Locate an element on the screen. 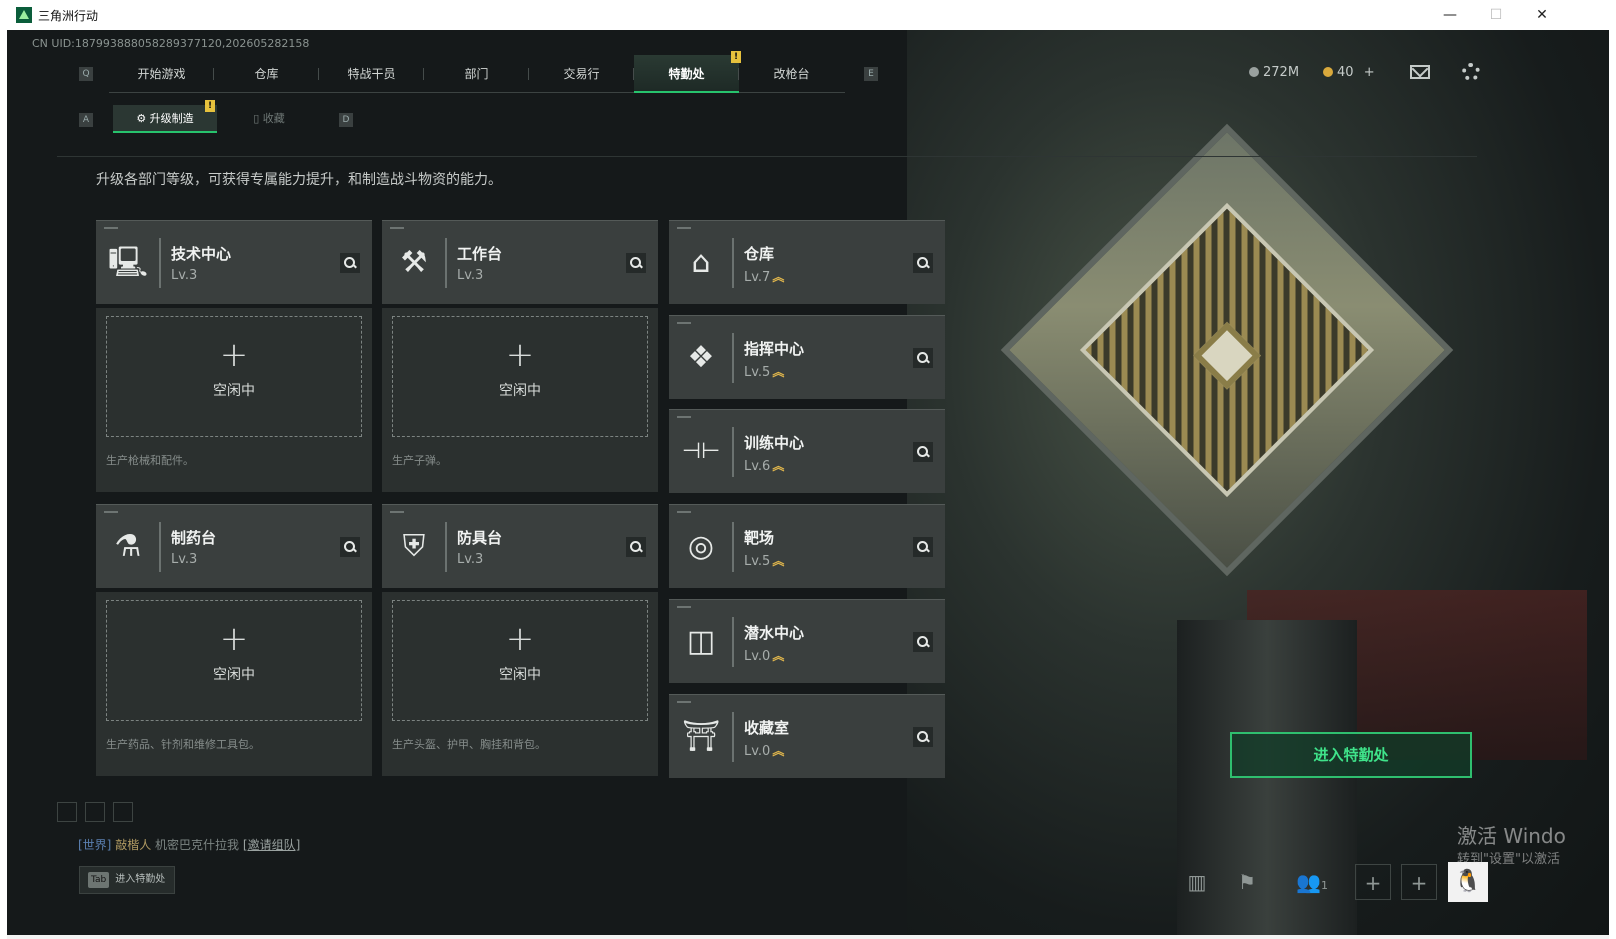 This screenshot has height=939, width=1616. production-slot-workbench: + 空闲中 生产子弹。 is located at coordinates (520, 400).